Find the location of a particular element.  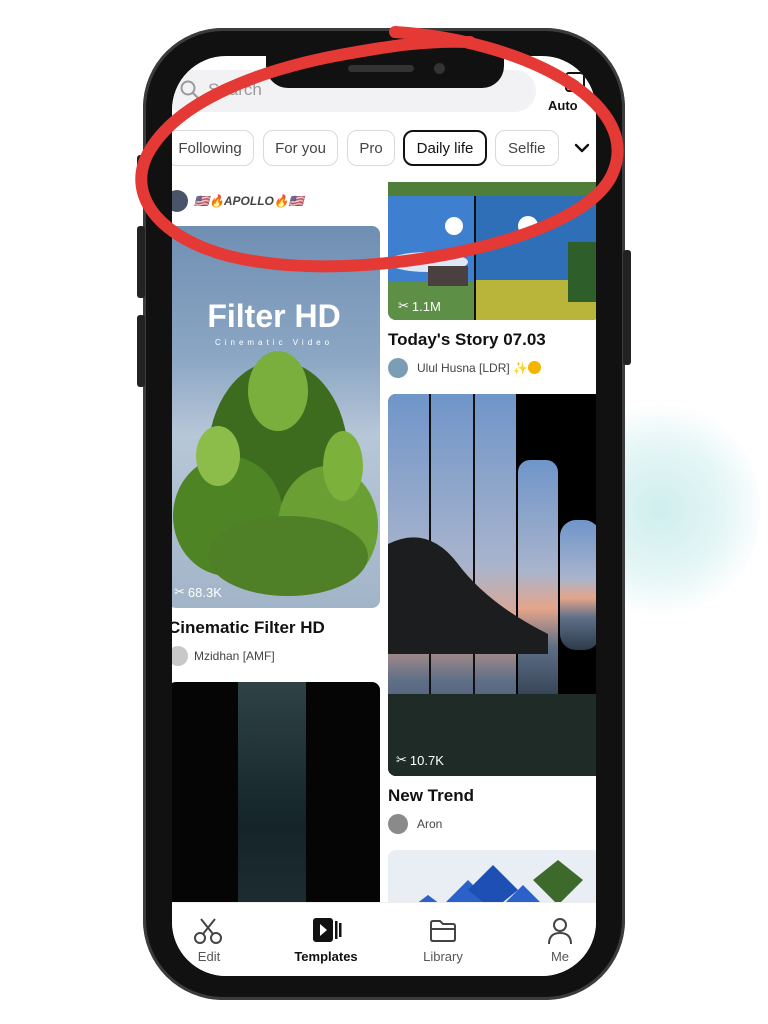

card-overlay-title: Filter HD is located at coordinates (274, 316).